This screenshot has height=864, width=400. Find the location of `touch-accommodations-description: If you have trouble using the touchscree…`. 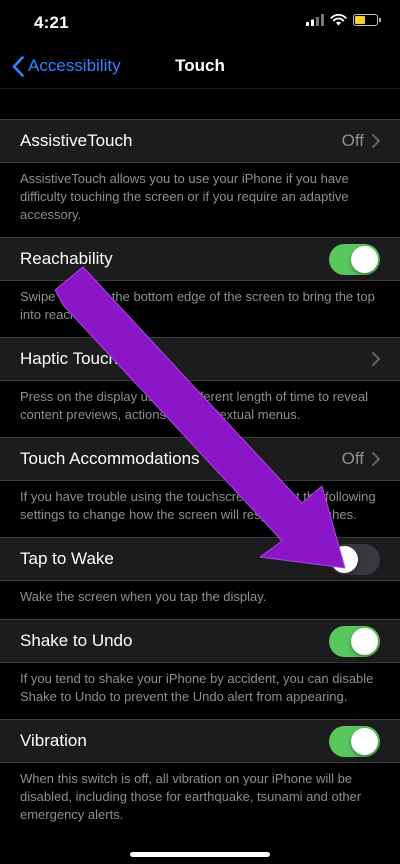

touch-accommodations-description: If you have trouble using the touchscree… is located at coordinates (198, 505).